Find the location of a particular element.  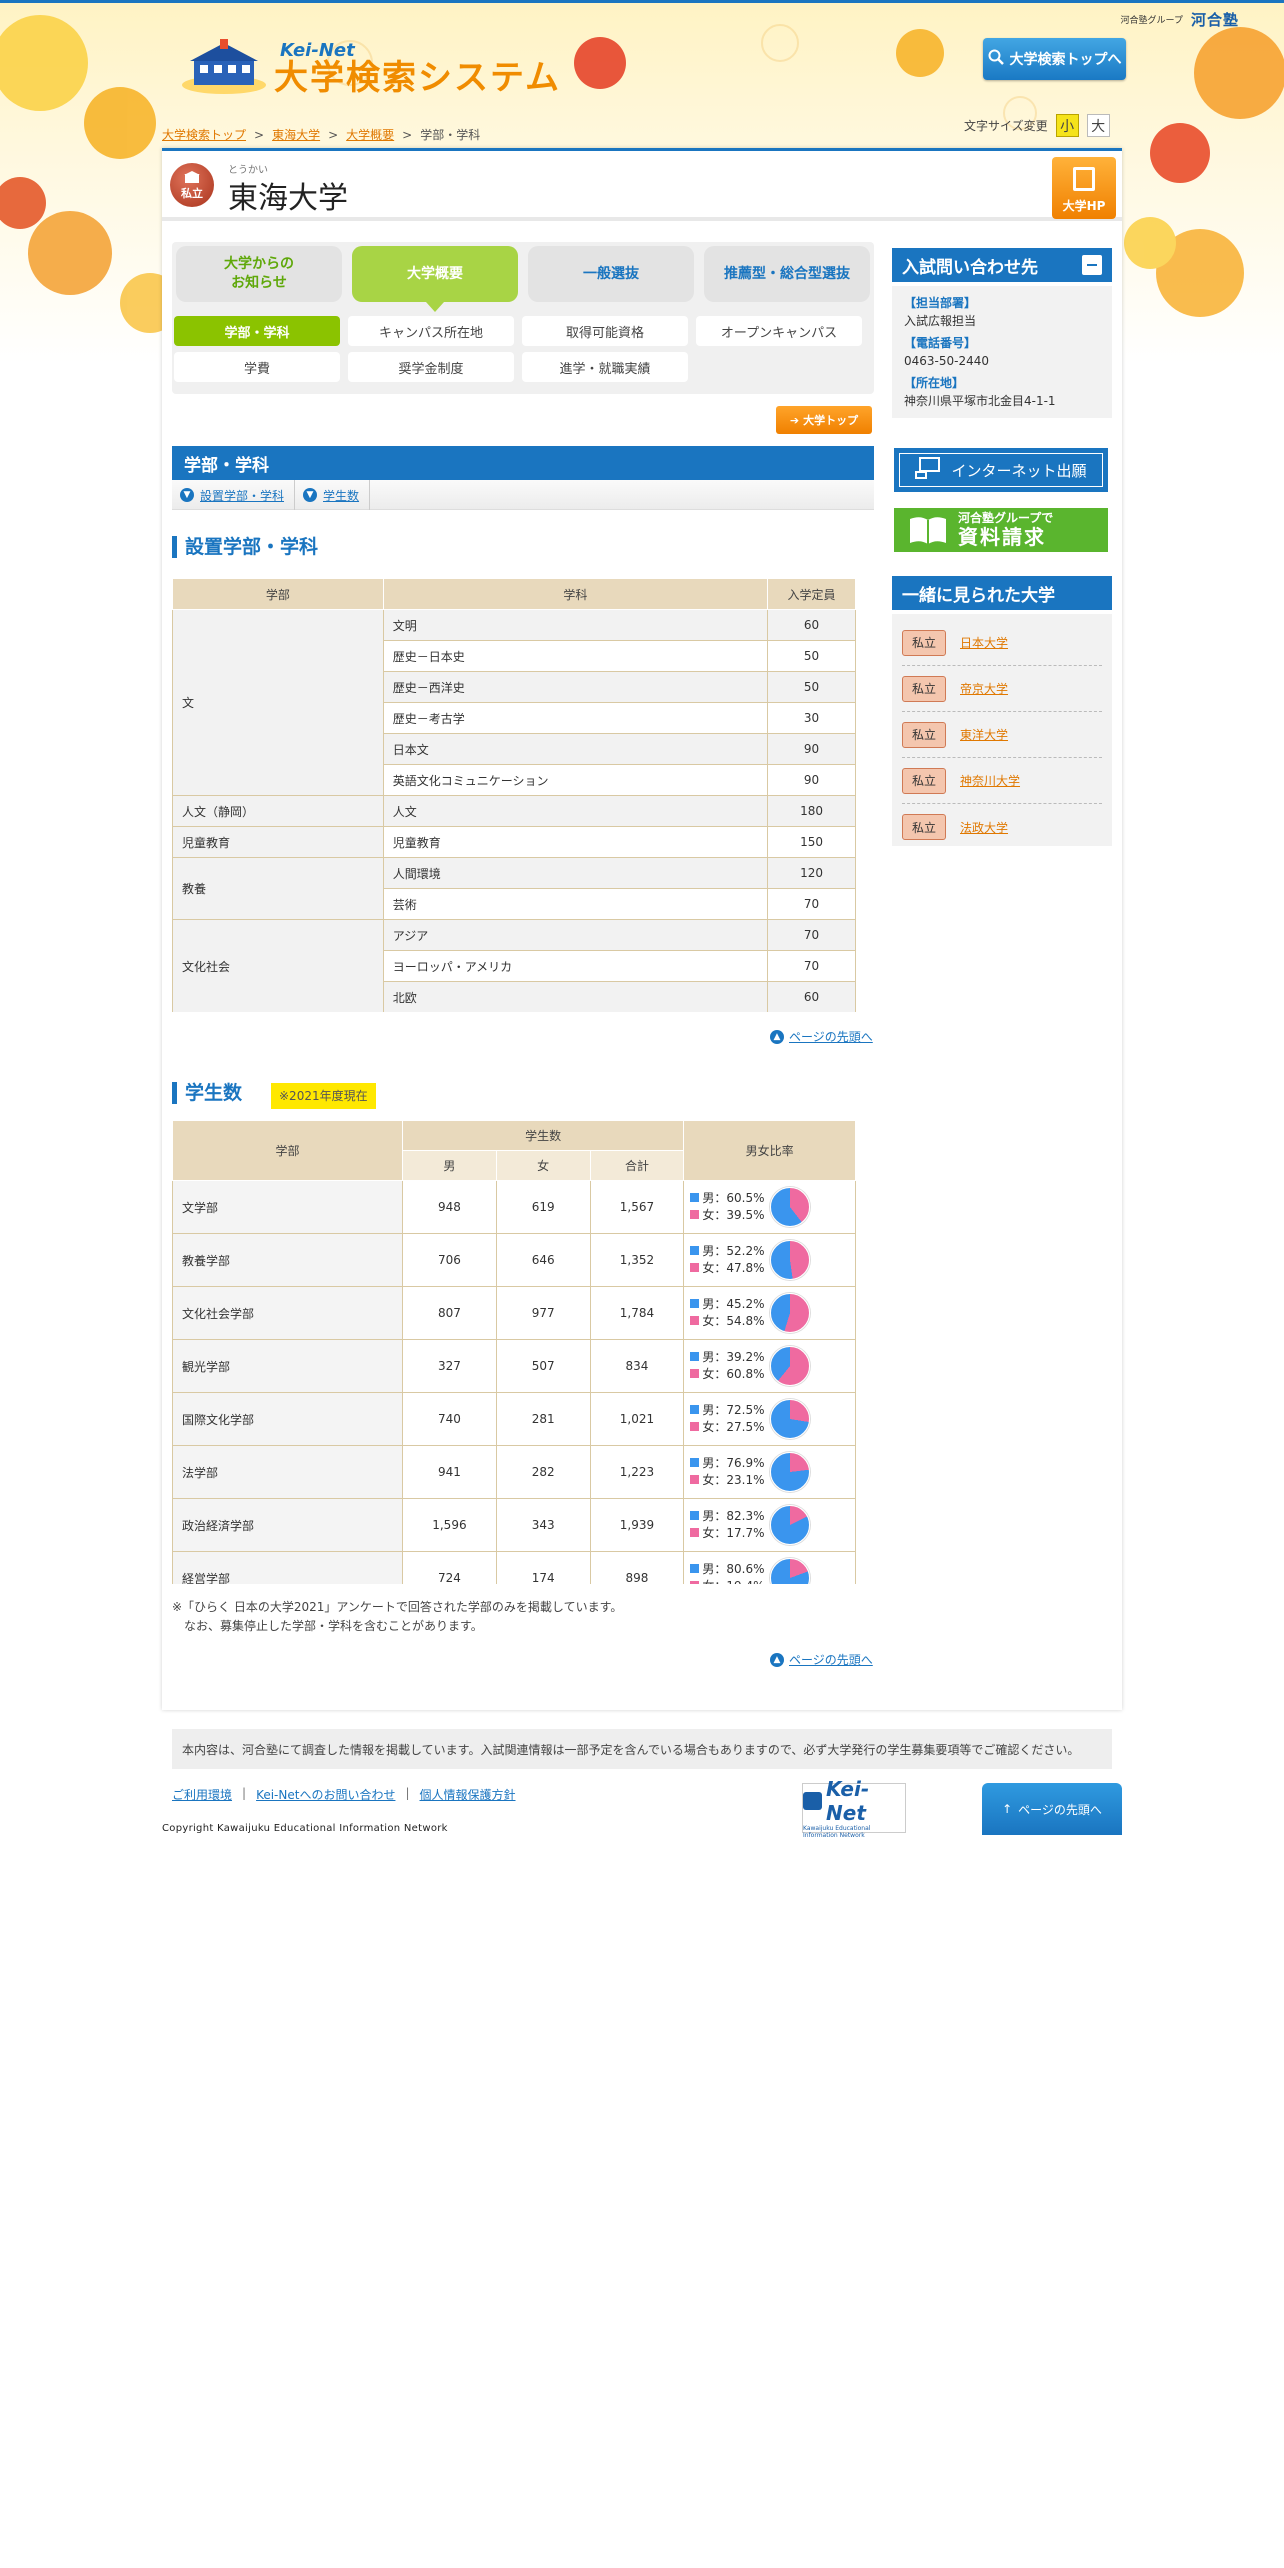

breadcrumb-overview: 大学概要 is located at coordinates (370, 134).